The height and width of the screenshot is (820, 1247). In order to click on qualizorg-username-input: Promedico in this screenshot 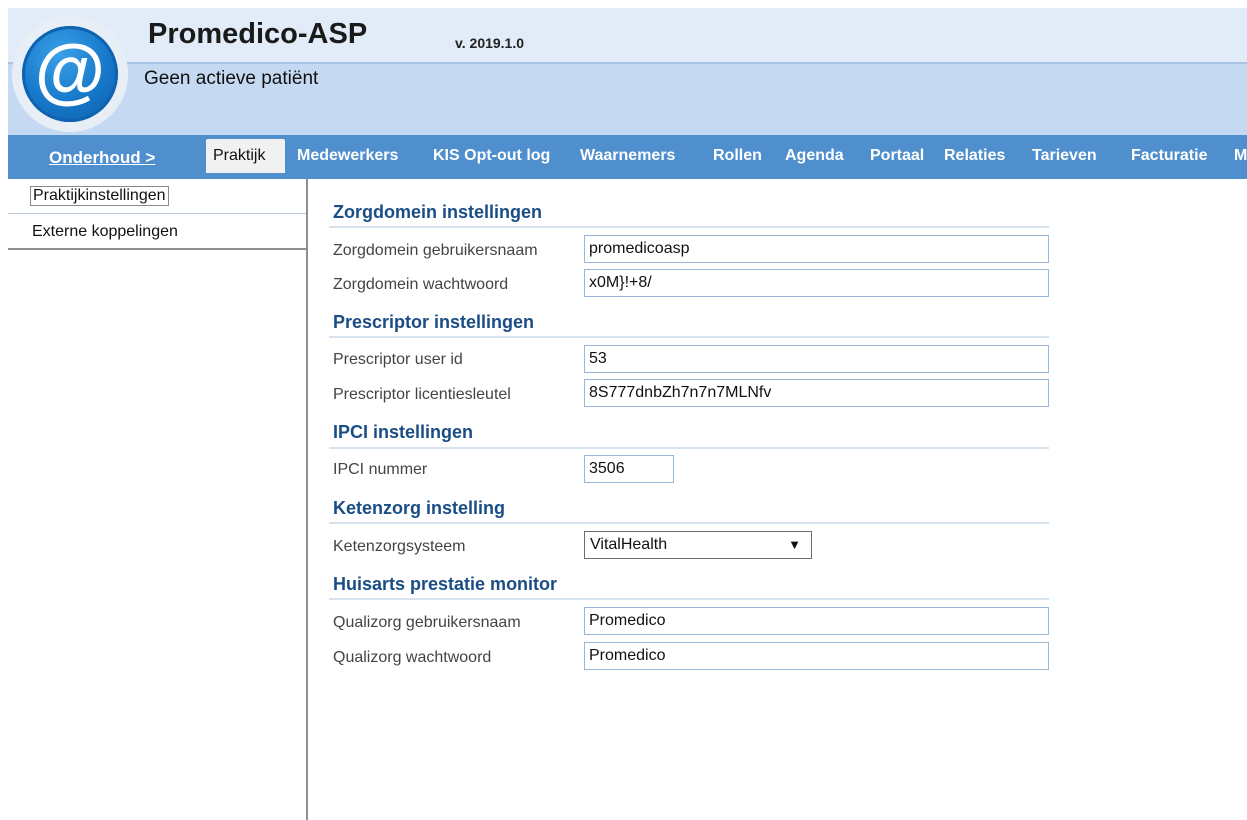, I will do `click(816, 621)`.